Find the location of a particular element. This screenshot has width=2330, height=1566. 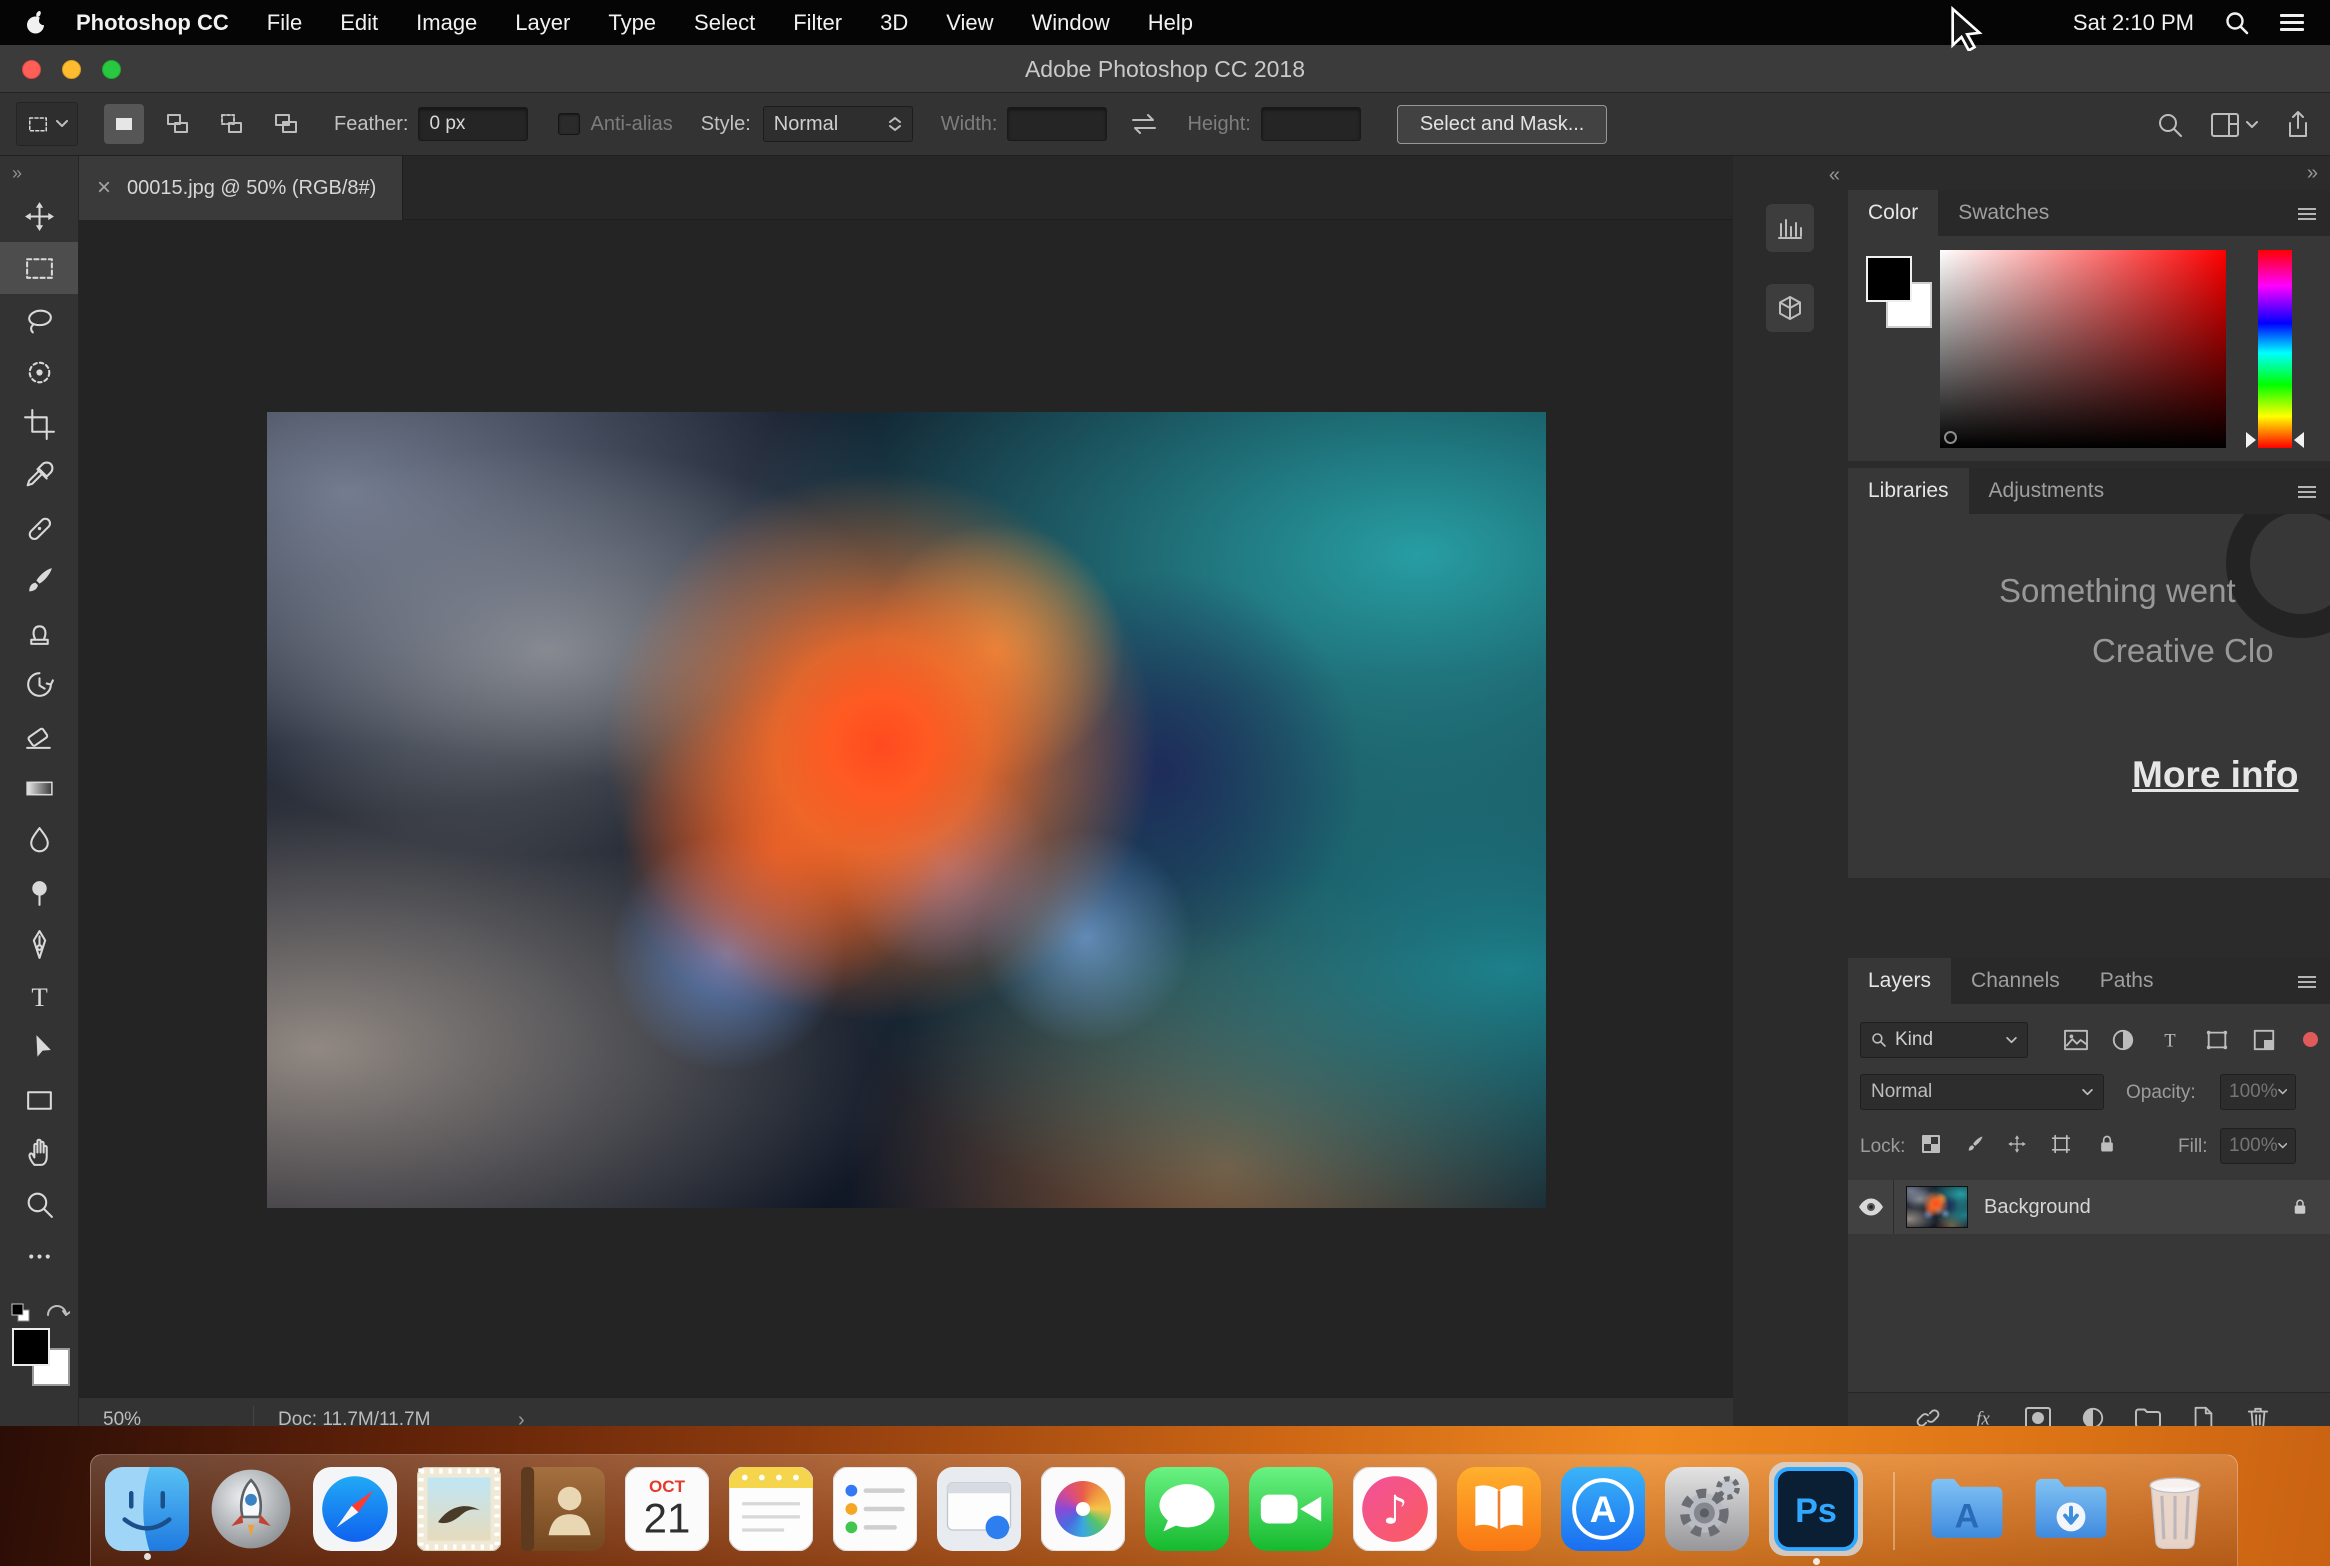

spotlight-search-icon is located at coordinates (2237, 23).